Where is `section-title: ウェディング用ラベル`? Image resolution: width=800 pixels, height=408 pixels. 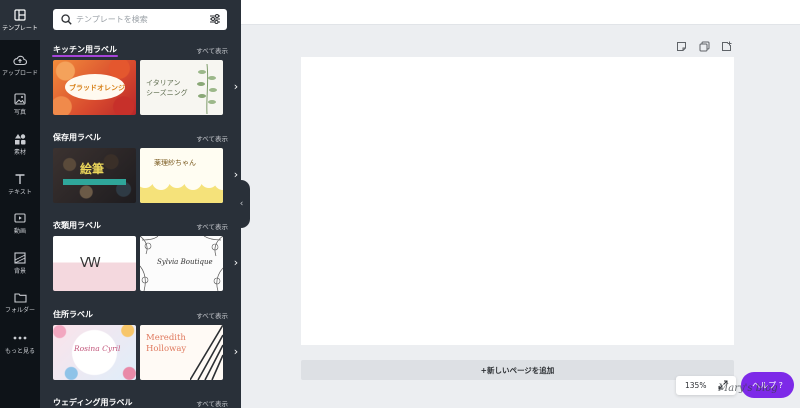 section-title: ウェディング用ラベル is located at coordinates (93, 402).